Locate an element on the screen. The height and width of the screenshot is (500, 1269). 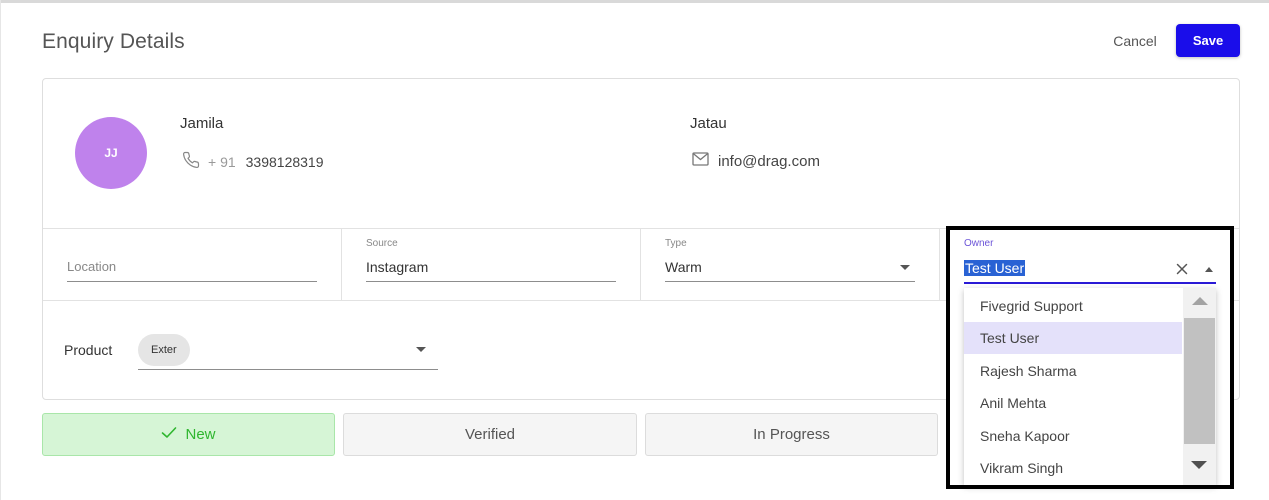
owner-label: Owner is located at coordinates (979, 243).